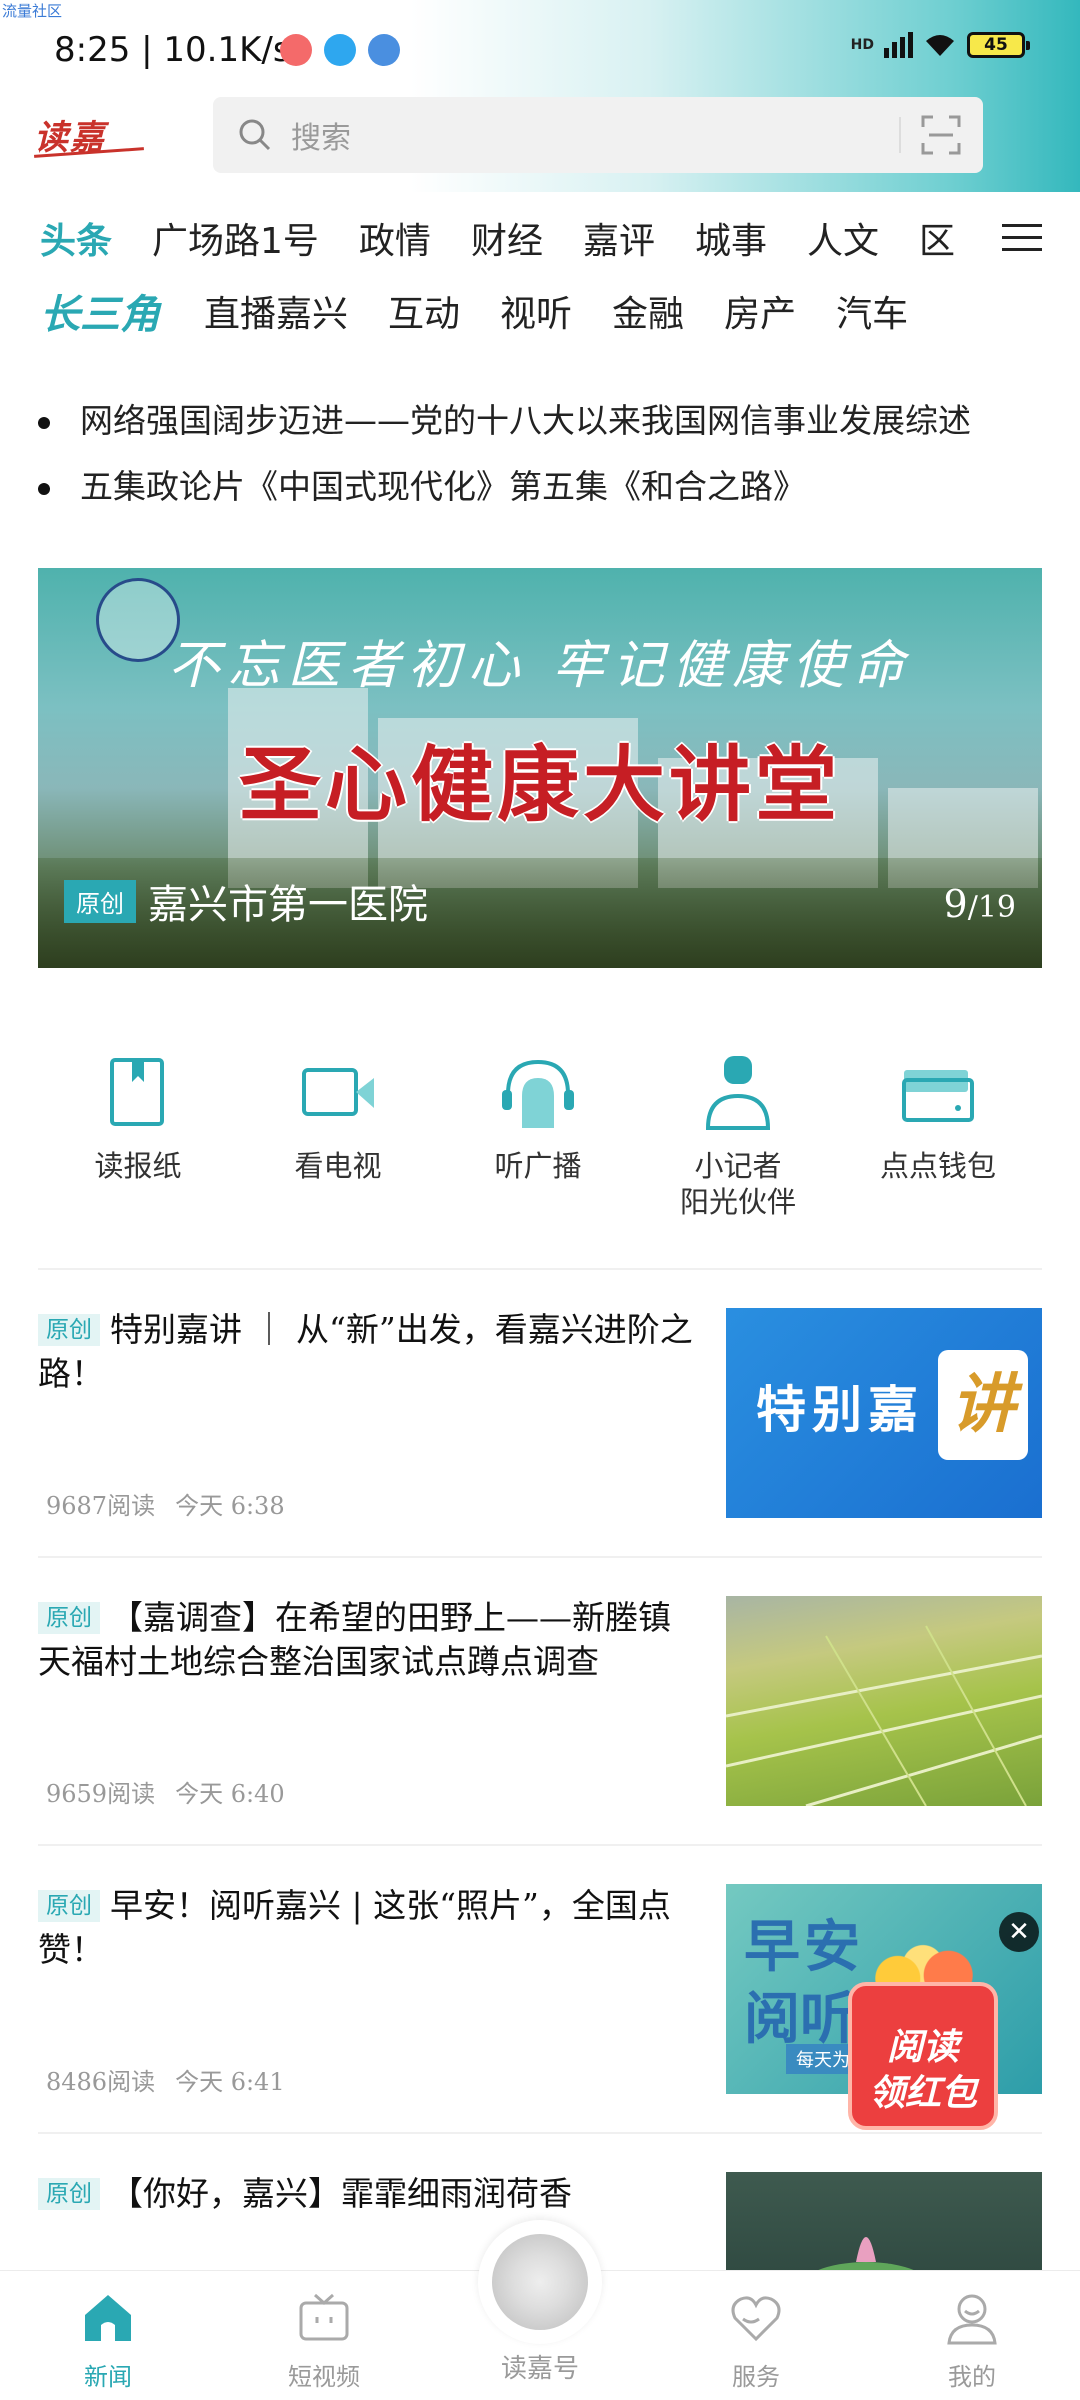 The image size is (1080, 2400). I want to click on news-title: 原创 【你好，嘉兴】霏霏细雨润荷香, so click(368, 2194).